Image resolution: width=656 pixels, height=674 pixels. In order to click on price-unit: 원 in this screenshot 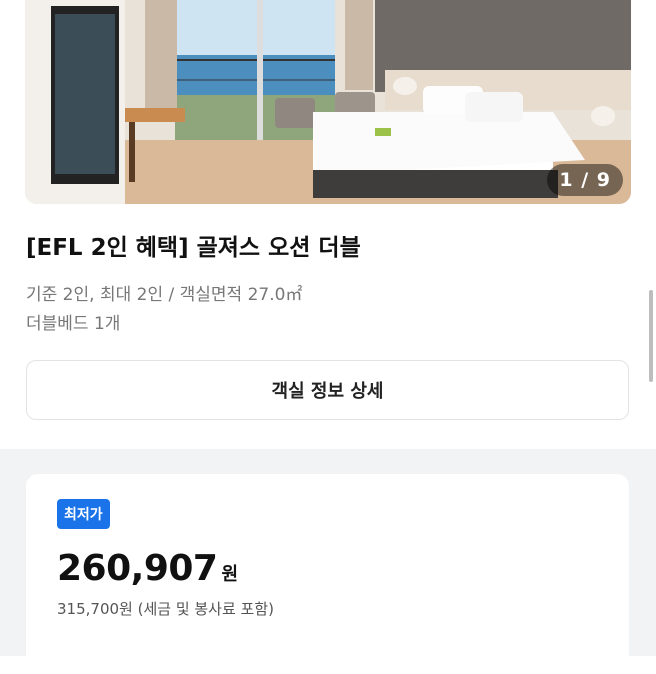, I will do `click(230, 574)`.